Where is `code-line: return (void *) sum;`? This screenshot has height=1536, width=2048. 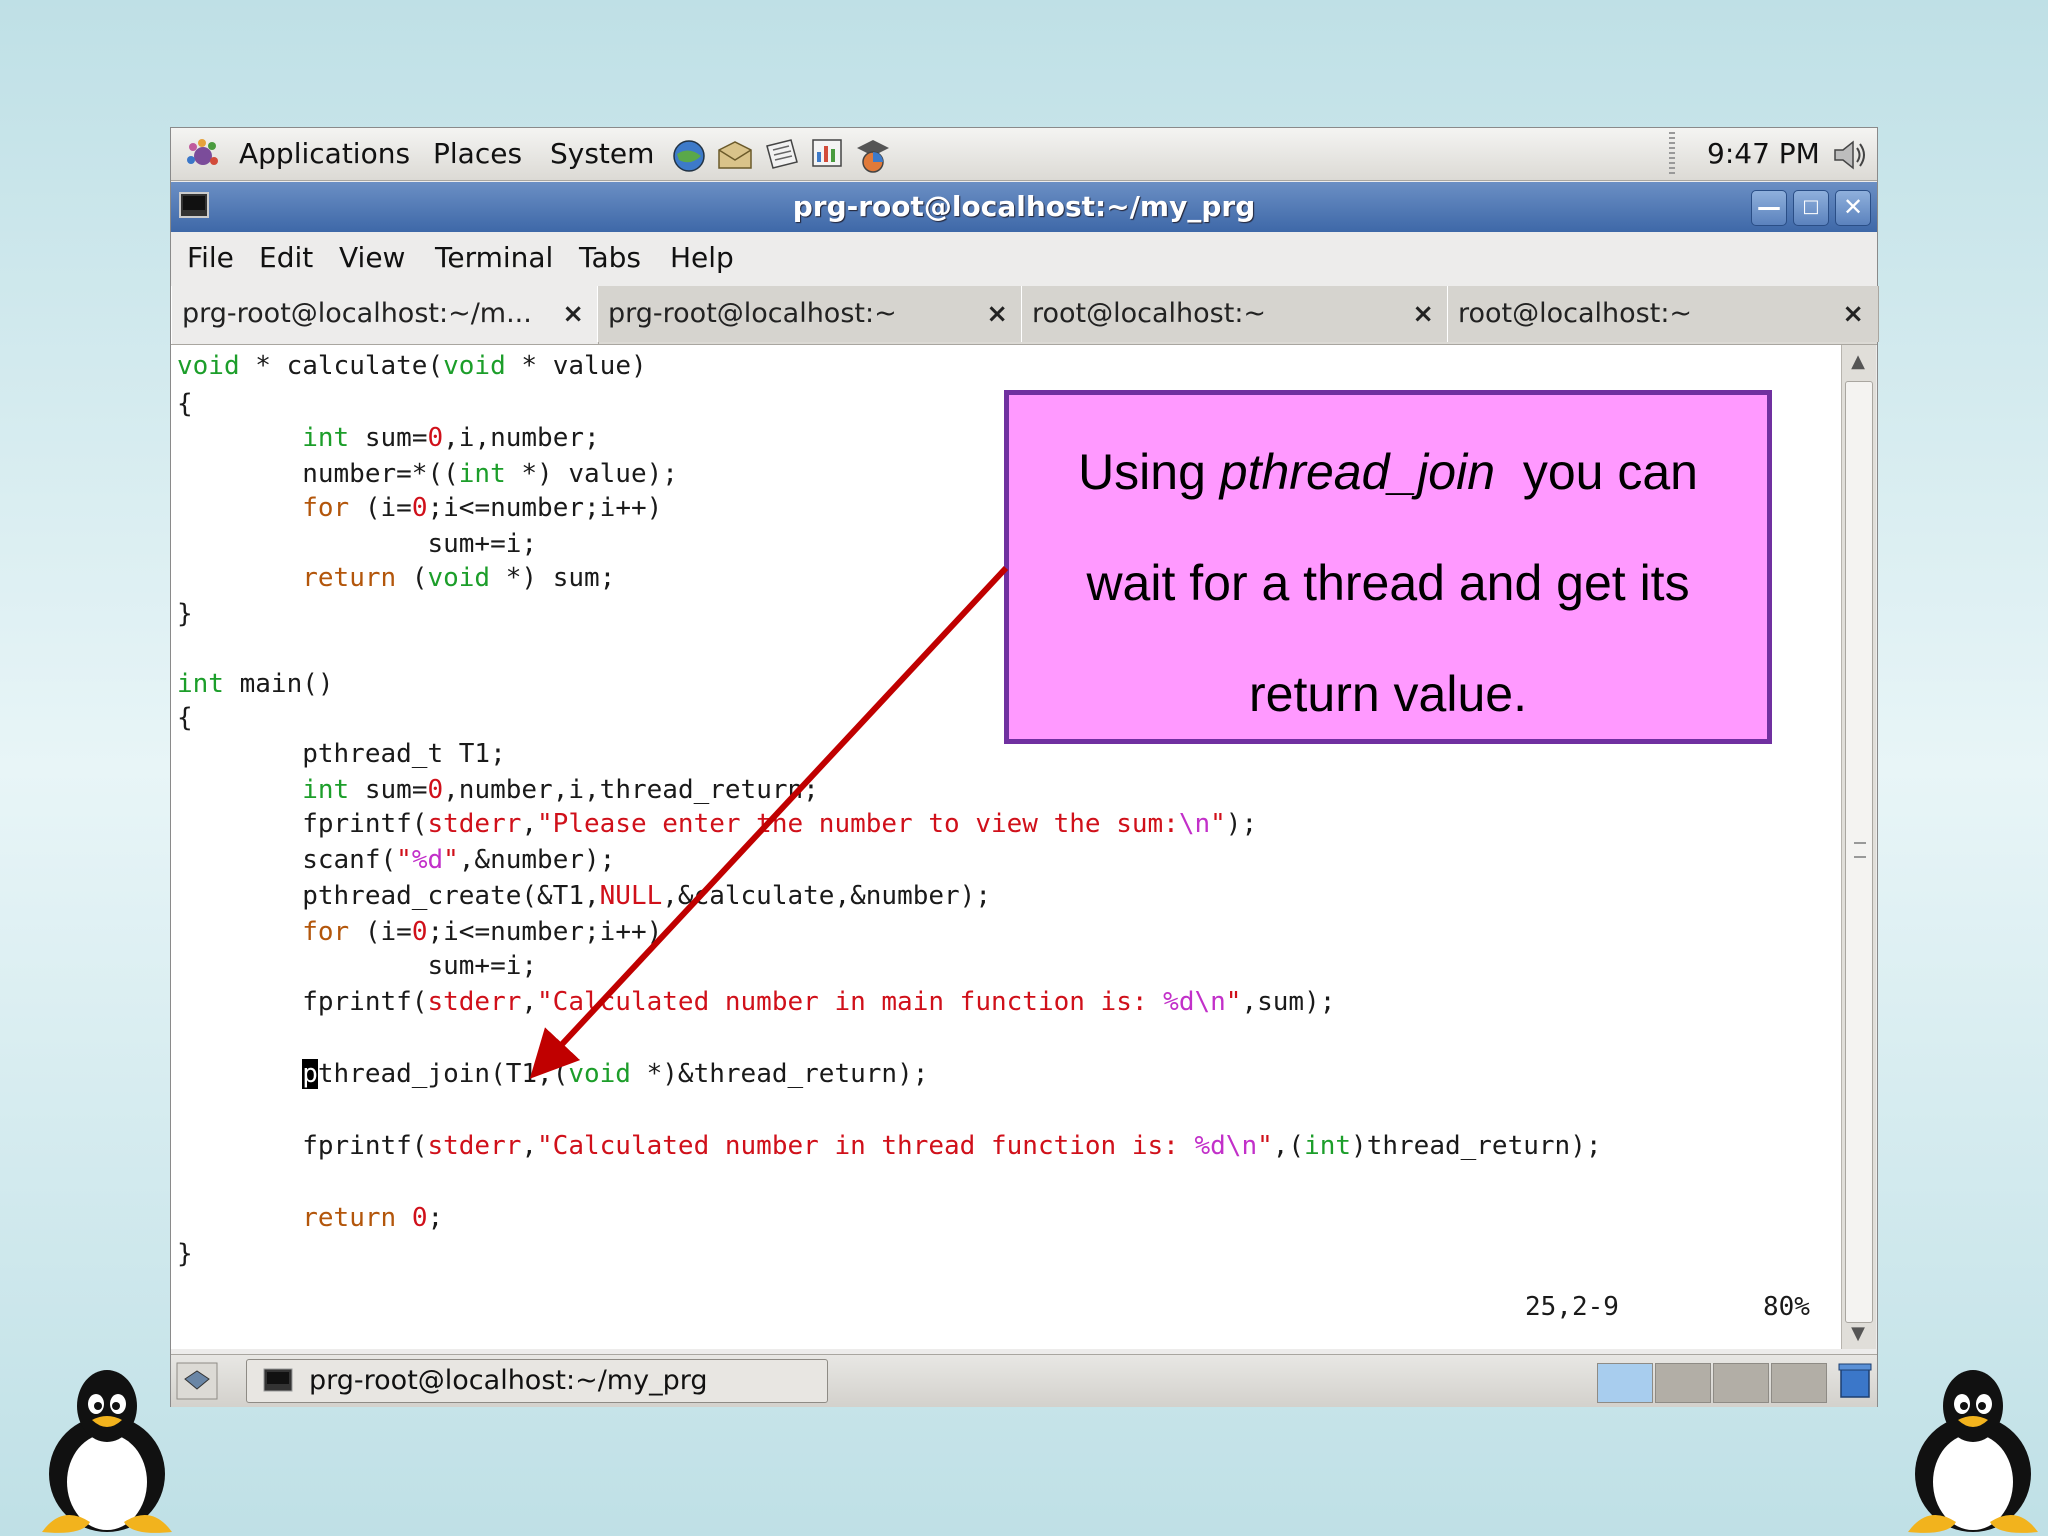
code-line: return (void *) sum; is located at coordinates (459, 578).